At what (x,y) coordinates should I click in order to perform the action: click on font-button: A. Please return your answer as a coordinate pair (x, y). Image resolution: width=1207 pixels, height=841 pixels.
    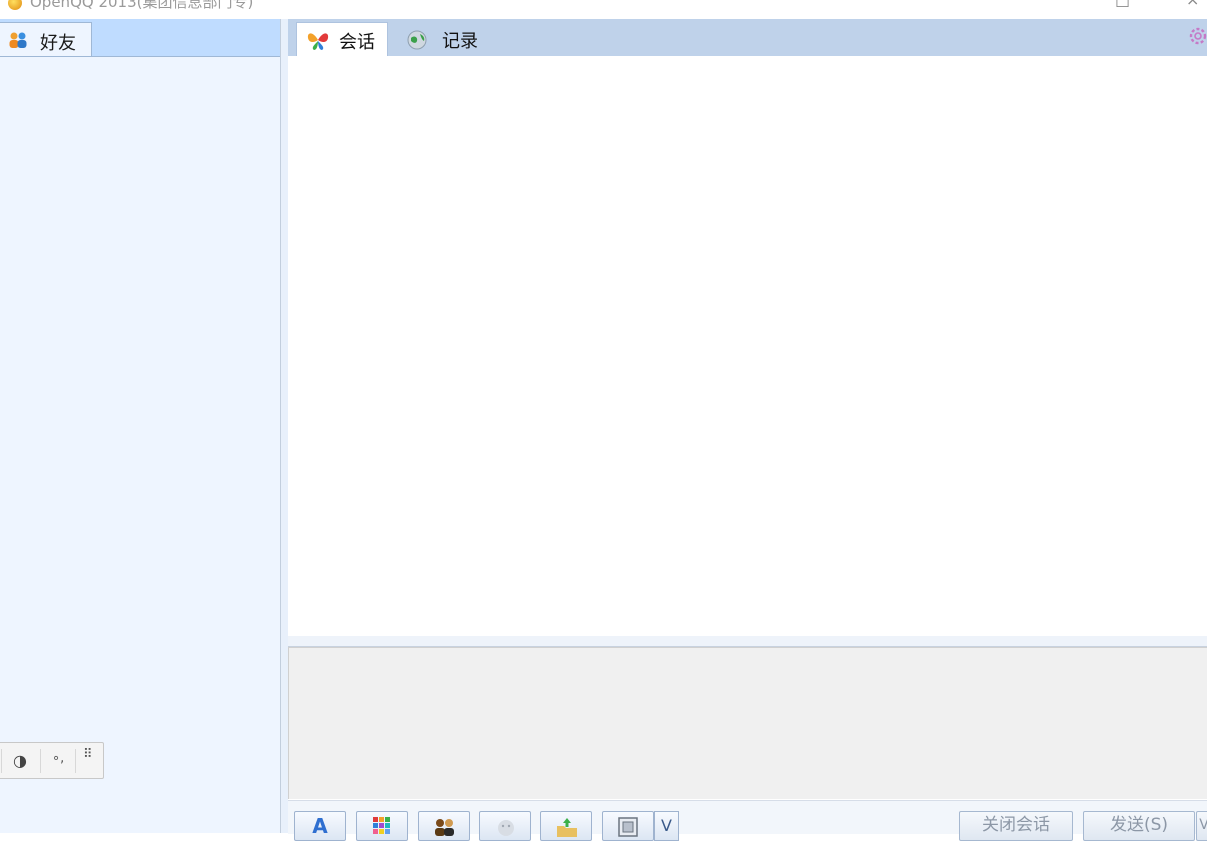
    Looking at the image, I should click on (320, 826).